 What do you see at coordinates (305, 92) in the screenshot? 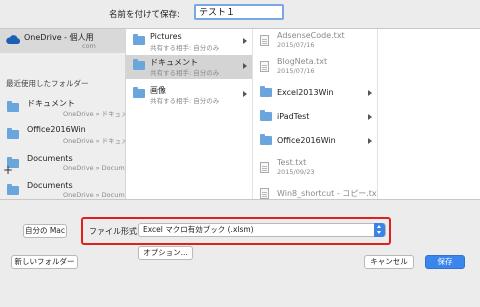
I see `item-label: Excel2013Win` at bounding box center [305, 92].